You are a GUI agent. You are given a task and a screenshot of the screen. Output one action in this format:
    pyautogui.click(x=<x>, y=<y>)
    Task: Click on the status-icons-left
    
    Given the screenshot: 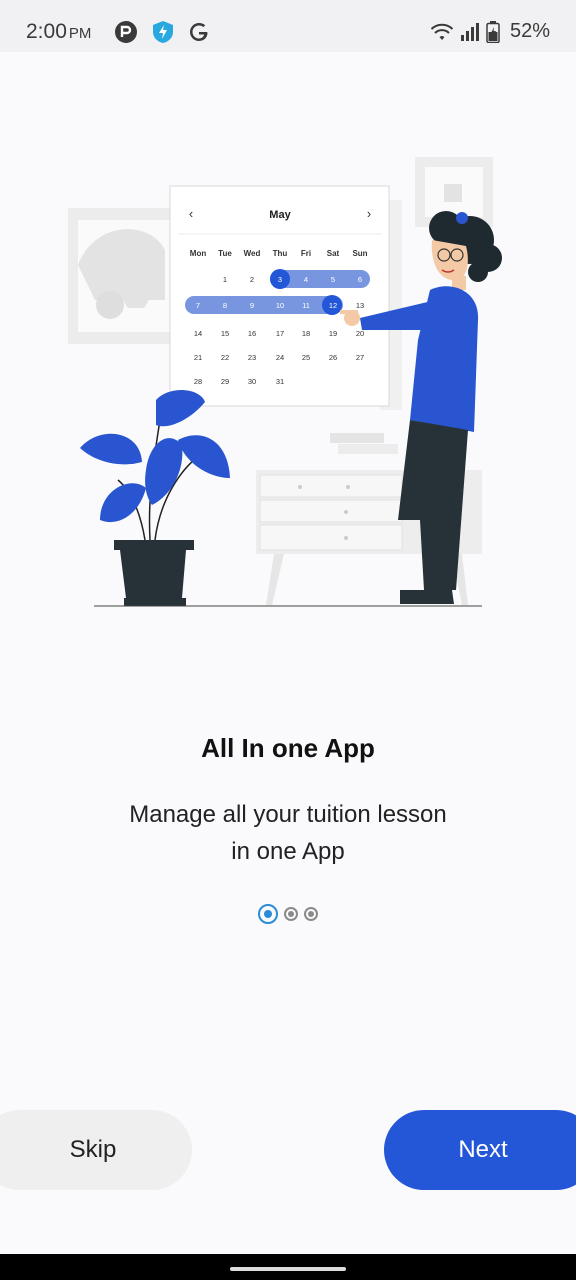 What is the action you would take?
    pyautogui.click(x=162, y=32)
    